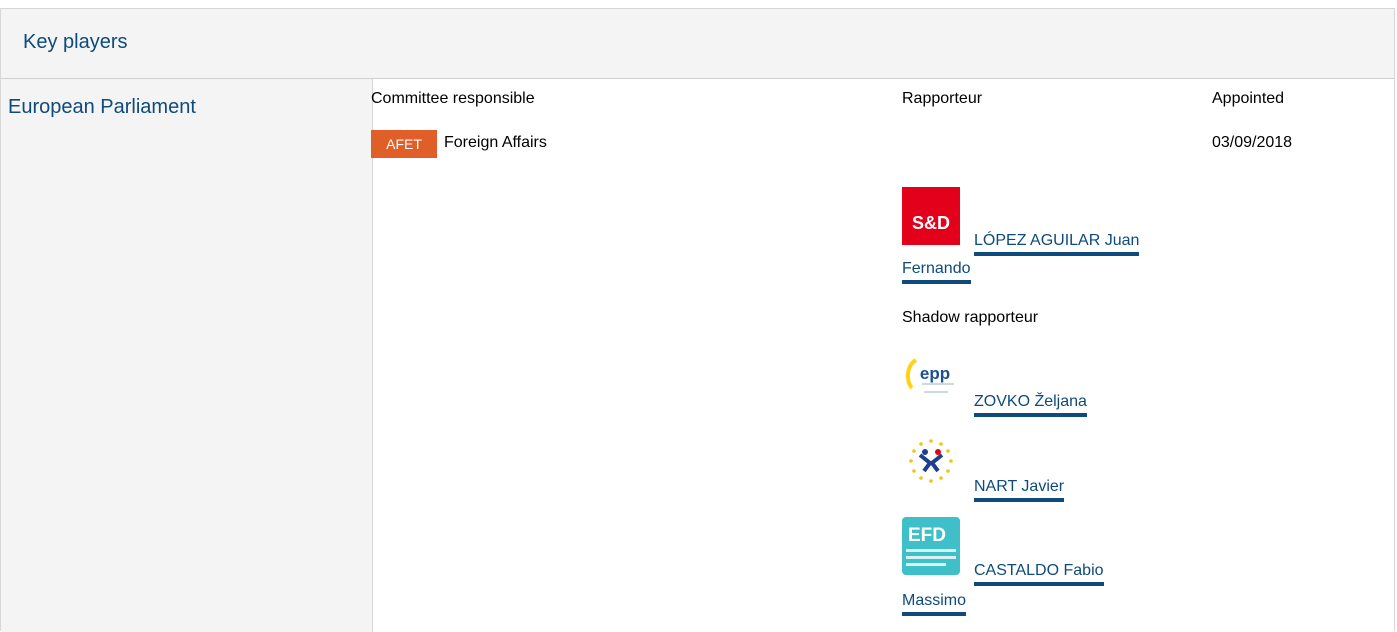 This screenshot has height=632, width=1397. Describe the element at coordinates (697, 44) in the screenshot. I see `card-header: Key players` at that location.